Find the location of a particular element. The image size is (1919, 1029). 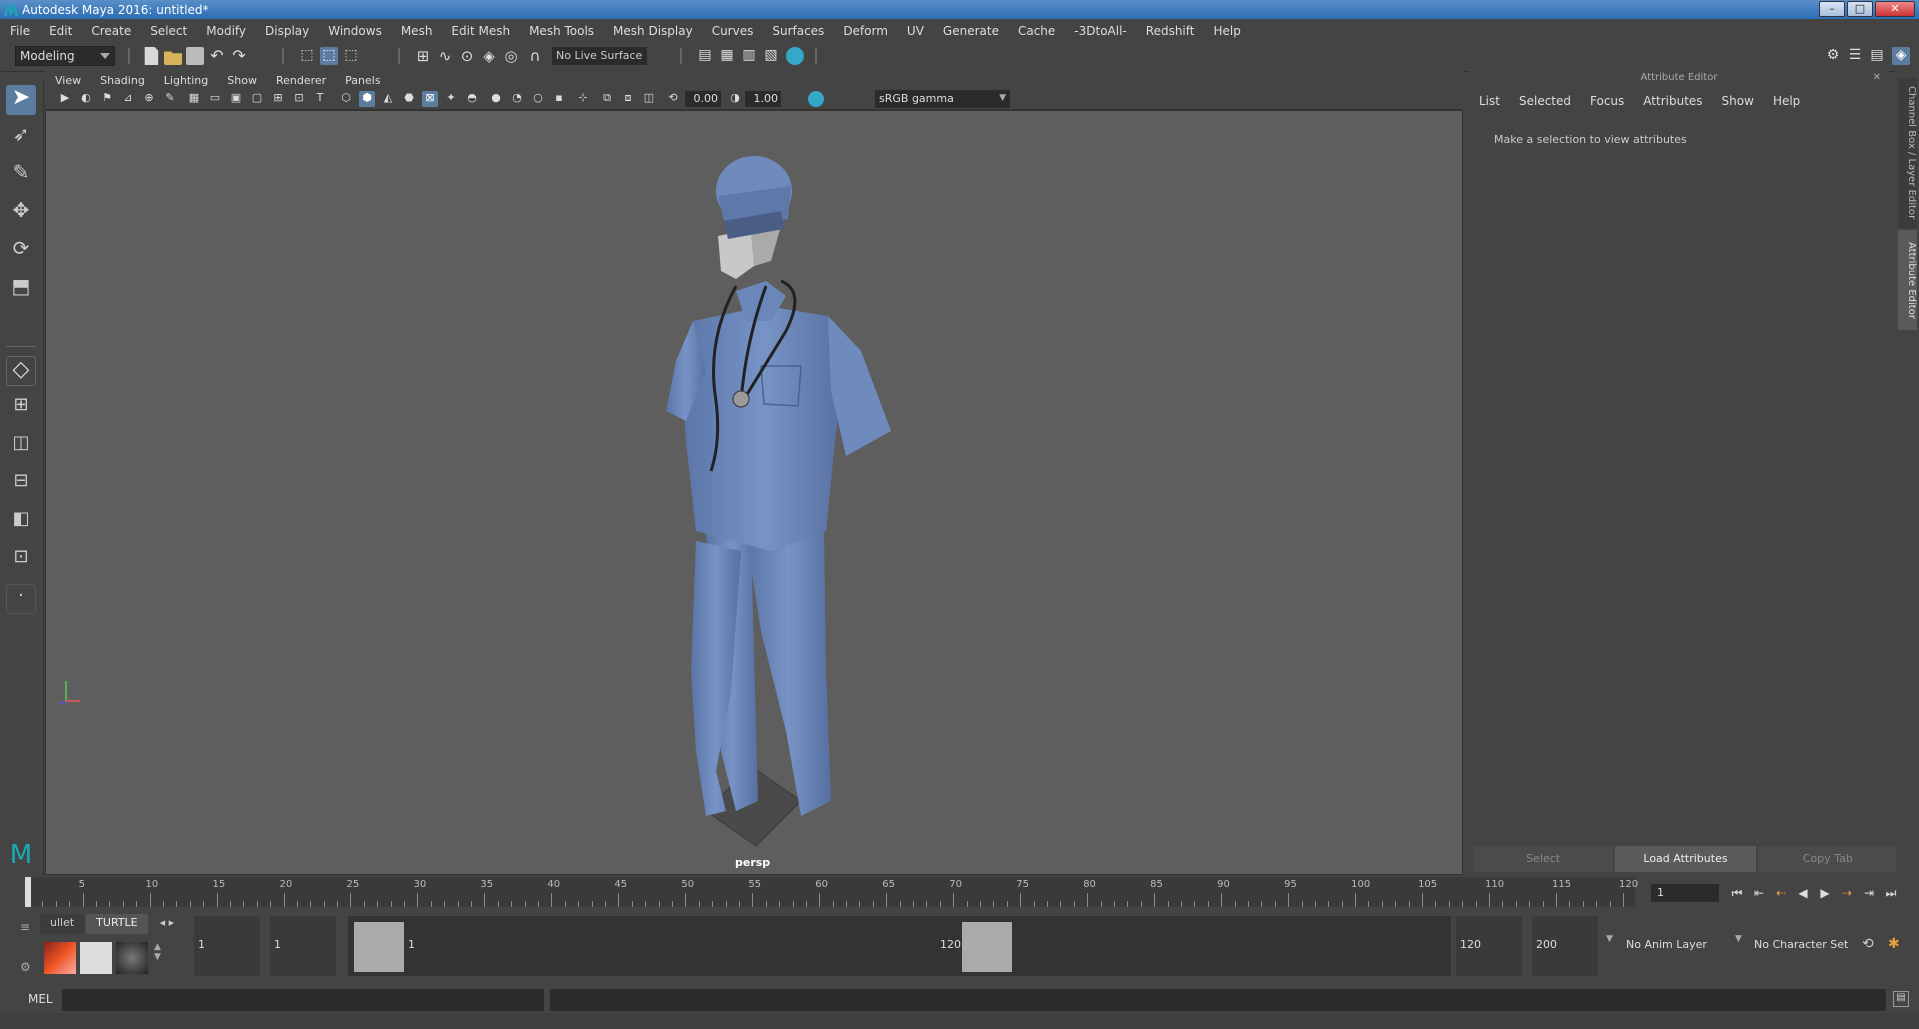

mode-selector: Modeling is located at coordinates (65, 56).